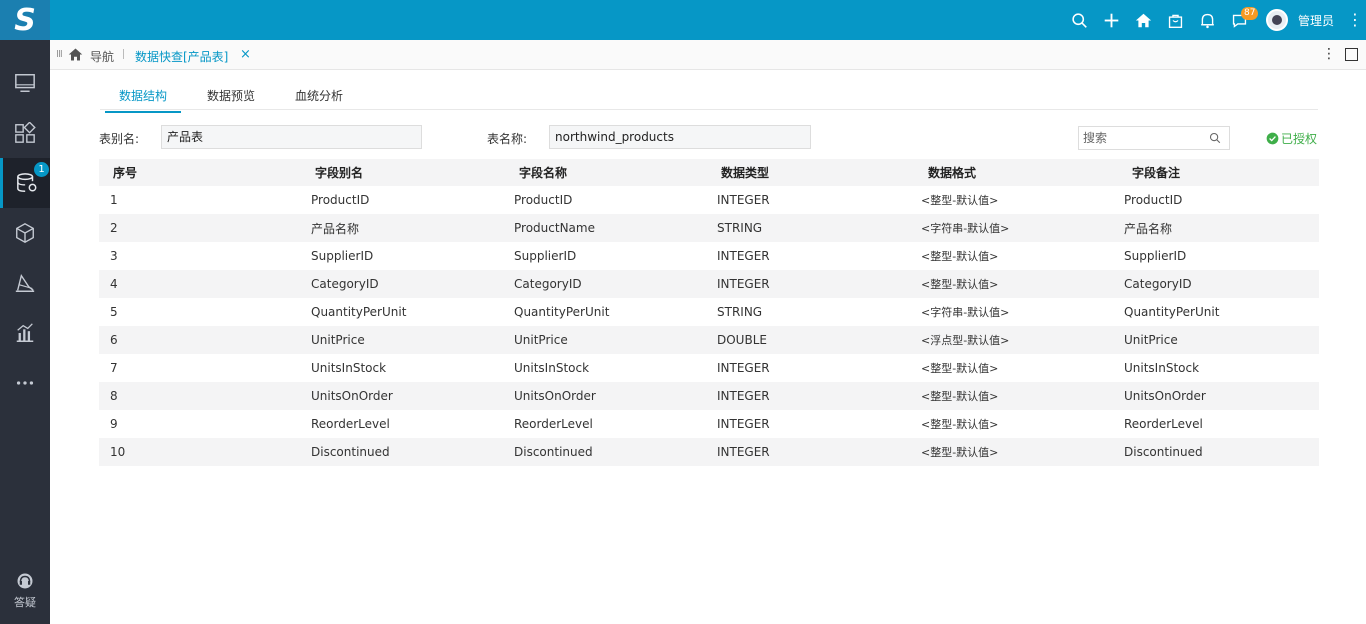 The width and height of the screenshot is (1366, 624). Describe the element at coordinates (1151, 340) in the screenshot. I see `table-cell: UnitPrice` at that location.